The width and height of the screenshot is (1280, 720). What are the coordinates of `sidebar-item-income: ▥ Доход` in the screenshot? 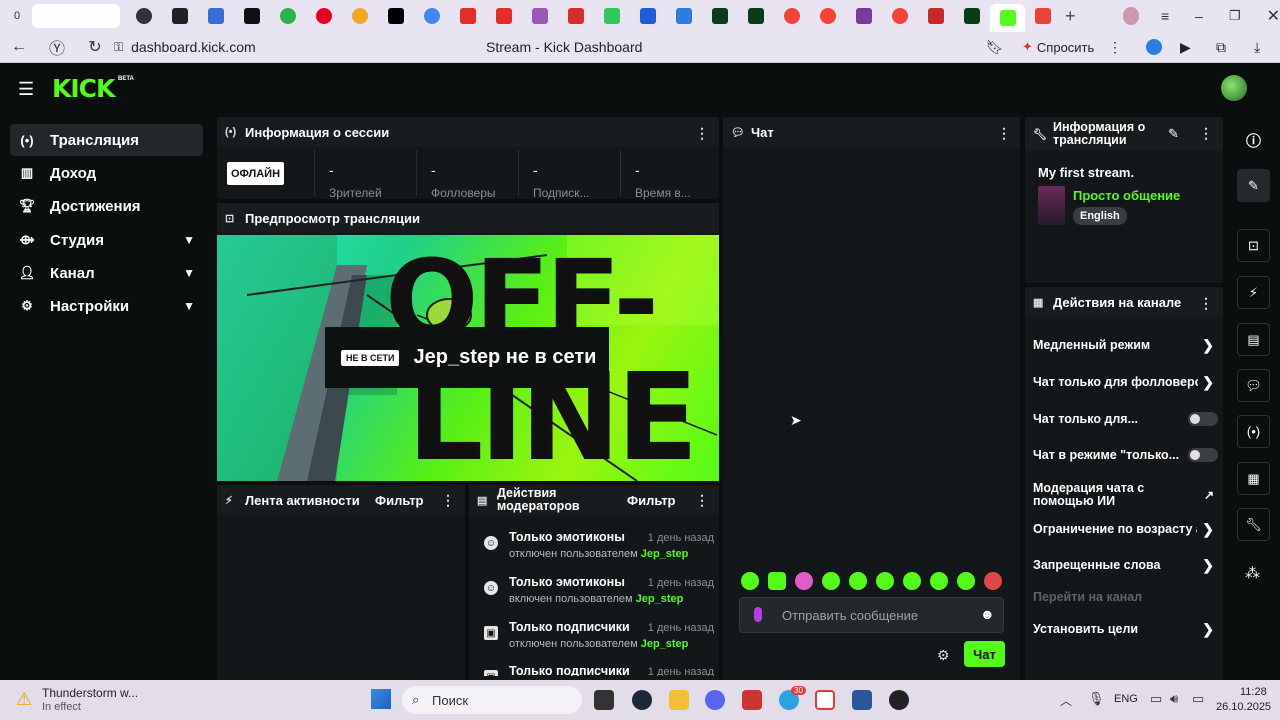 It's located at (106, 173).